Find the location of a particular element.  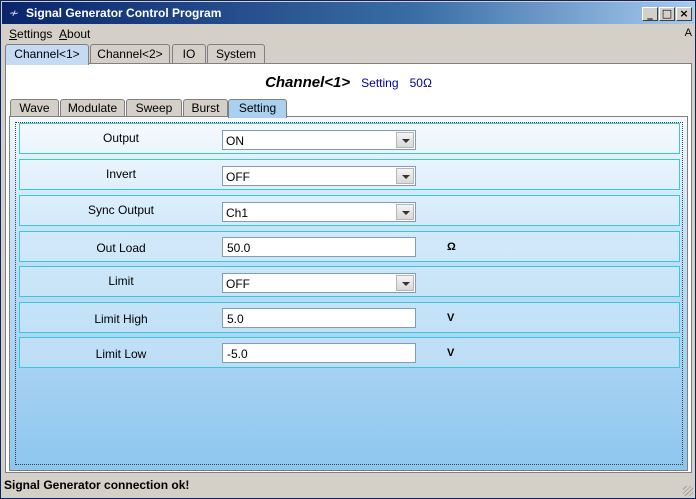

sync-output-select: Ch1 is located at coordinates (319, 212).